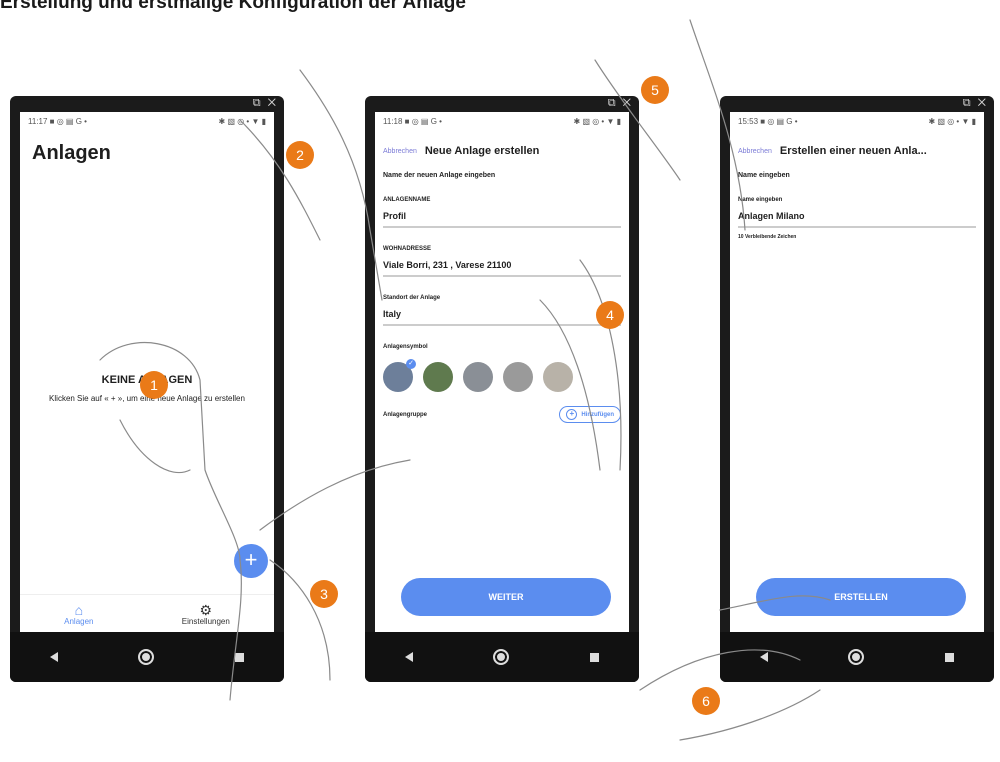 The width and height of the screenshot is (1000, 762). I want to click on callout-1: 1, so click(154, 385).